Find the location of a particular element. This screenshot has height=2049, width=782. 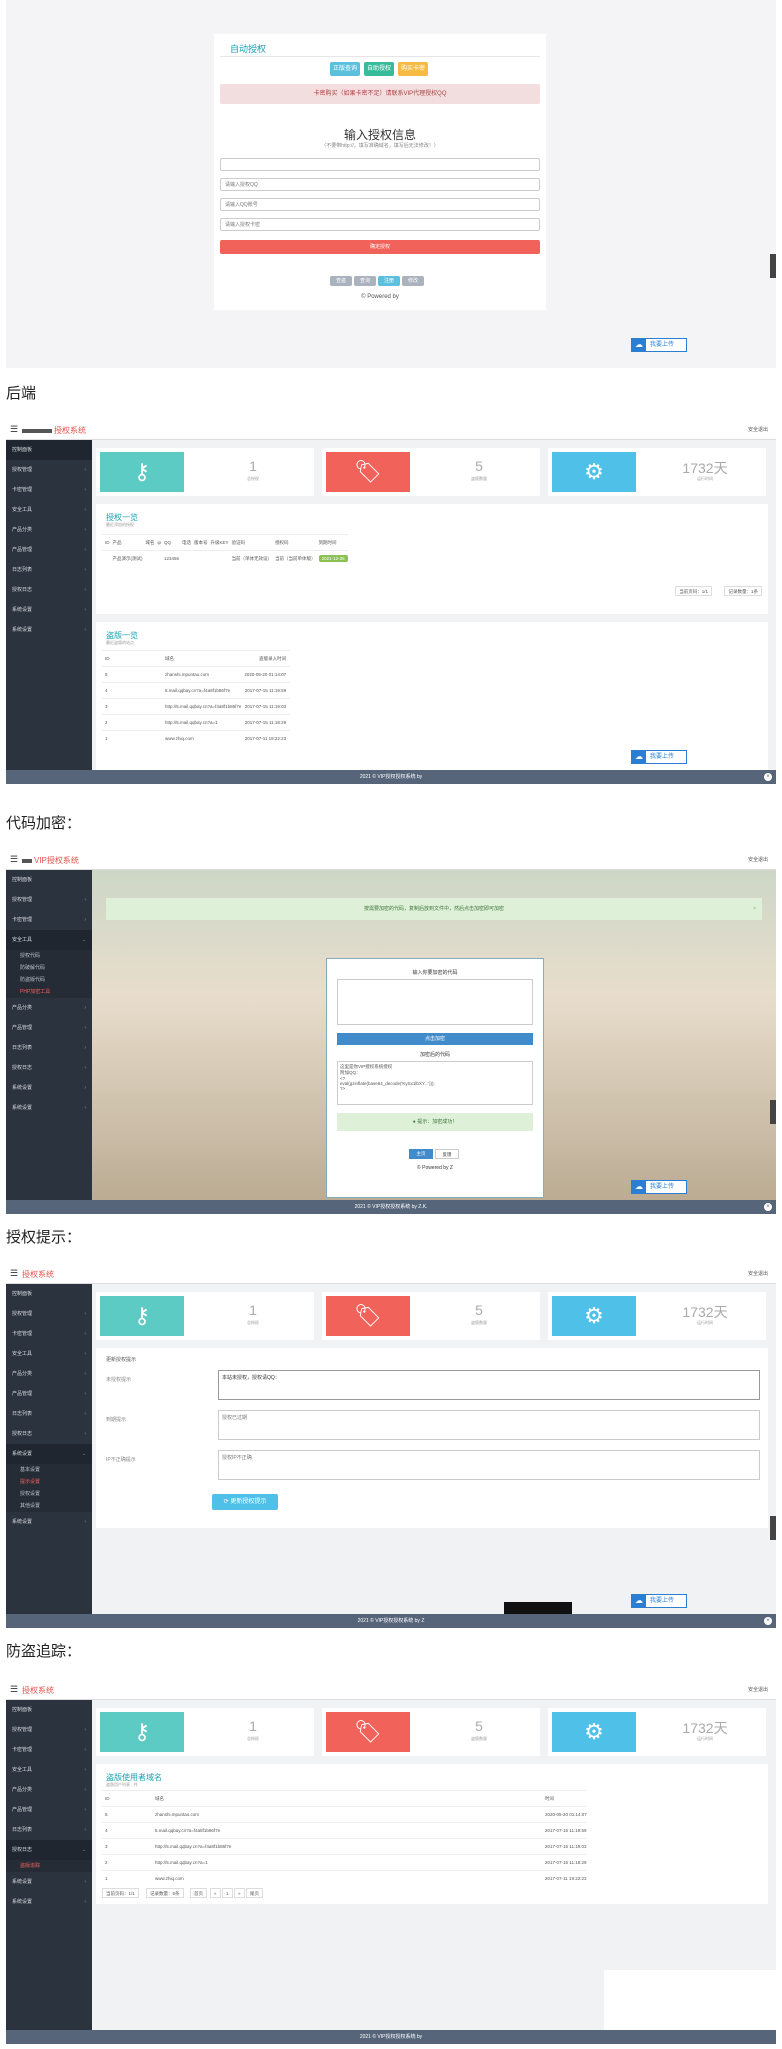

auth-key-input: 请输入授权卡密 is located at coordinates (380, 224).